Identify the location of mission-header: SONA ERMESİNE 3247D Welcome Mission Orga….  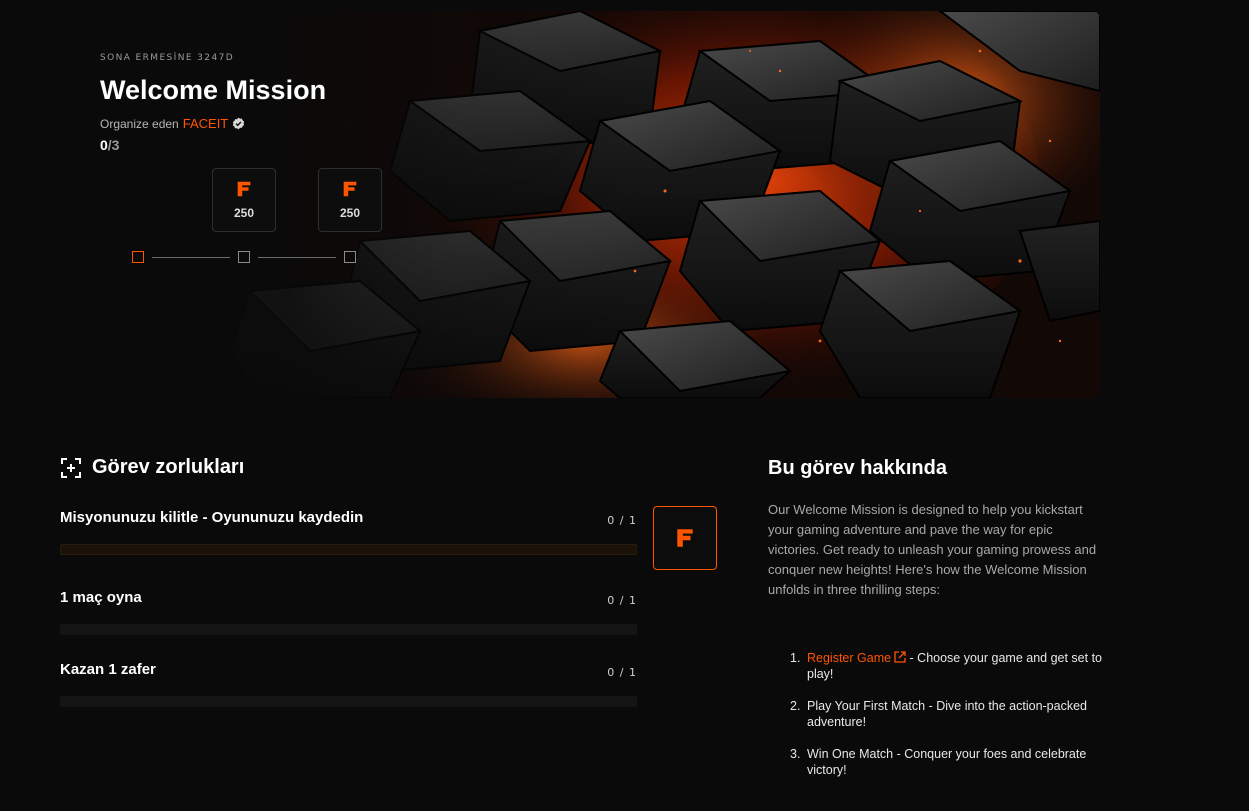
(260, 204).